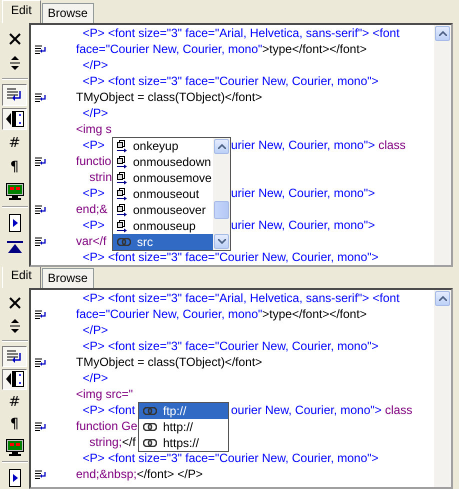  Describe the element at coordinates (109, 410) in the screenshot. I see `code-line: <P> <font` at that location.